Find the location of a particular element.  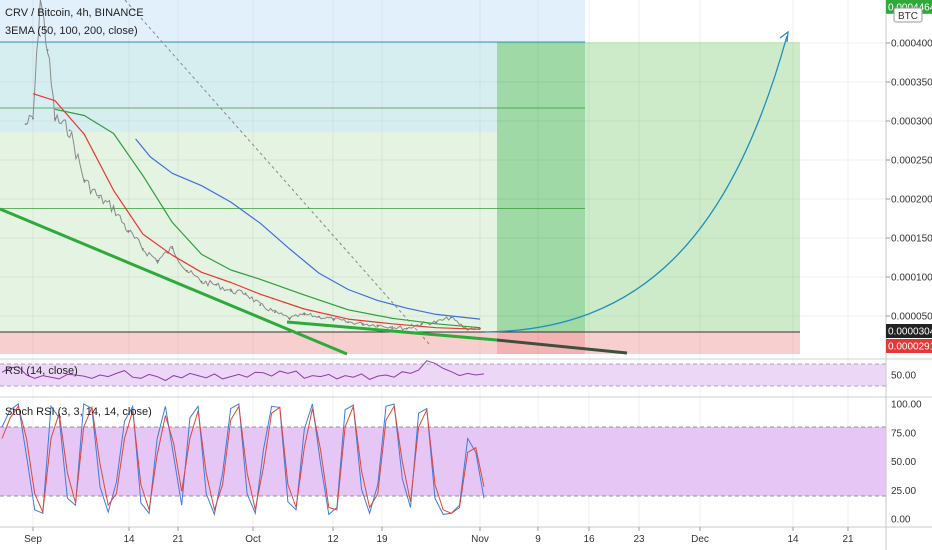

x-tick-label: Sep is located at coordinates (33, 539).